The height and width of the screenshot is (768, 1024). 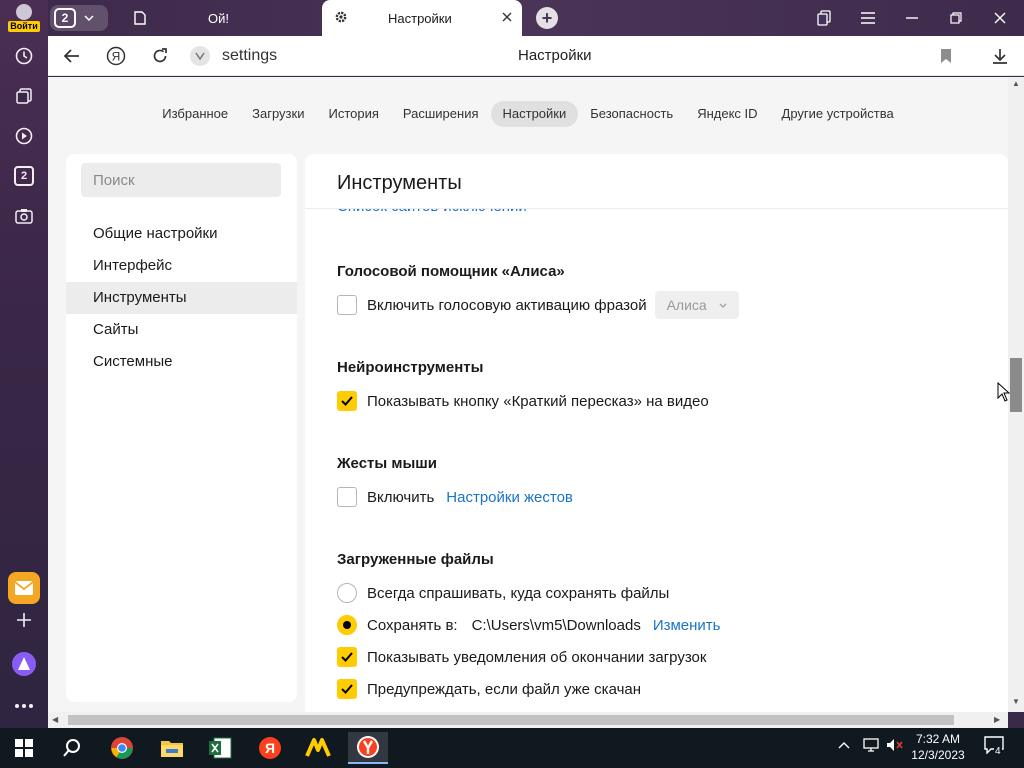 I want to click on side-item-sites: Сайты, so click(x=181, y=330).